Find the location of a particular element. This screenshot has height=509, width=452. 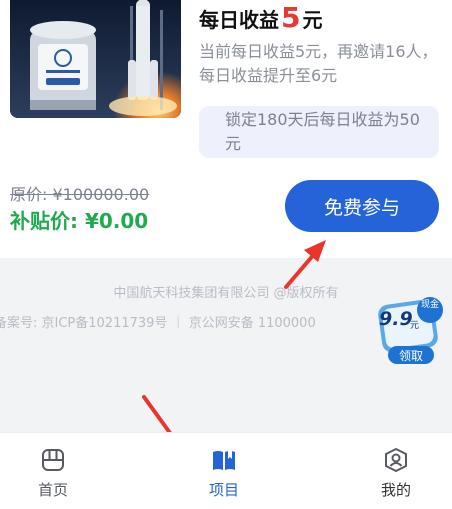

icp-record-text: 备案号: 京ICP备10211739号 ｜ 京公网安备 1100000 is located at coordinates (158, 323).